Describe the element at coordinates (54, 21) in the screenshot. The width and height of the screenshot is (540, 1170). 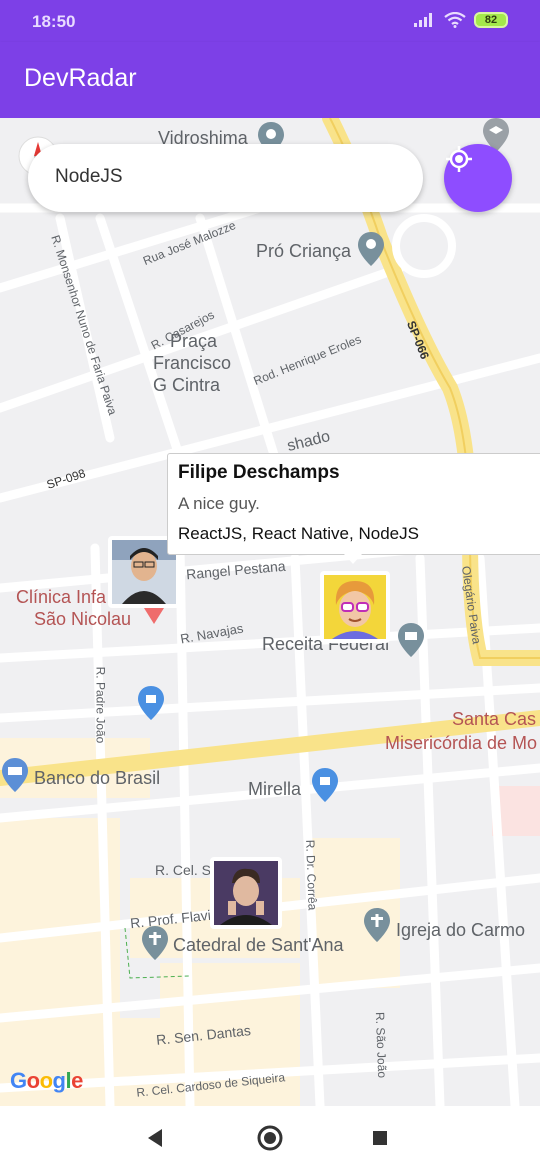
I see `status-time: 18:50` at that location.